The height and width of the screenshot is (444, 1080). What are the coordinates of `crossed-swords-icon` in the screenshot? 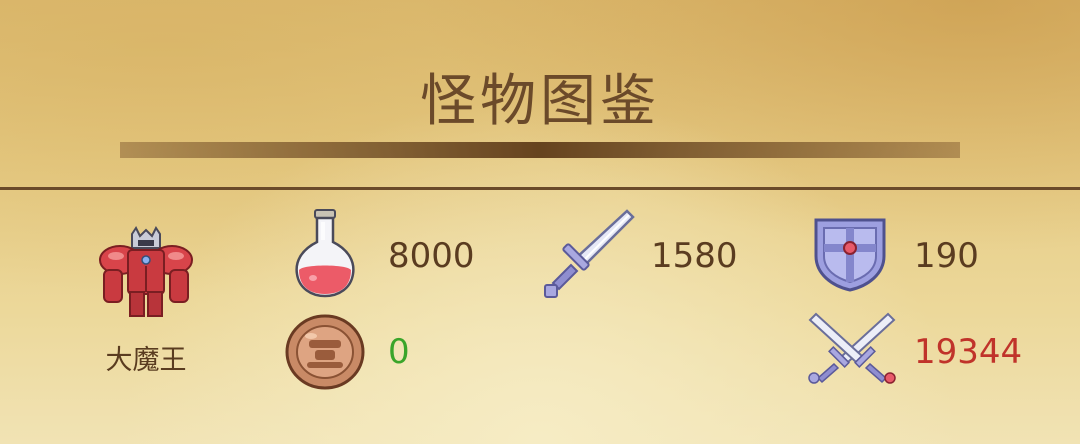 It's located at (852, 348).